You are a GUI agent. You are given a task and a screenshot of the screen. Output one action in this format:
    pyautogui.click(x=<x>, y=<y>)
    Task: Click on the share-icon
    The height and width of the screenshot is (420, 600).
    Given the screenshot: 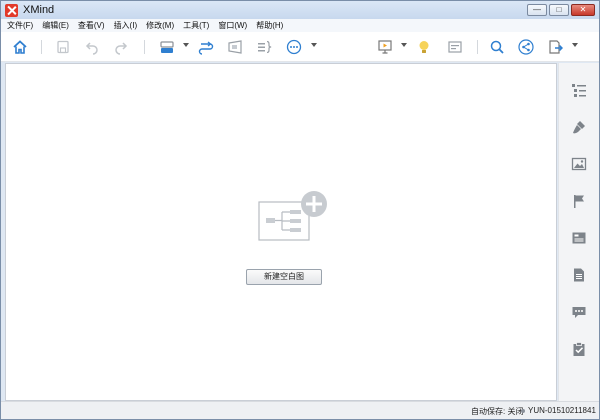 What is the action you would take?
    pyautogui.click(x=526, y=47)
    